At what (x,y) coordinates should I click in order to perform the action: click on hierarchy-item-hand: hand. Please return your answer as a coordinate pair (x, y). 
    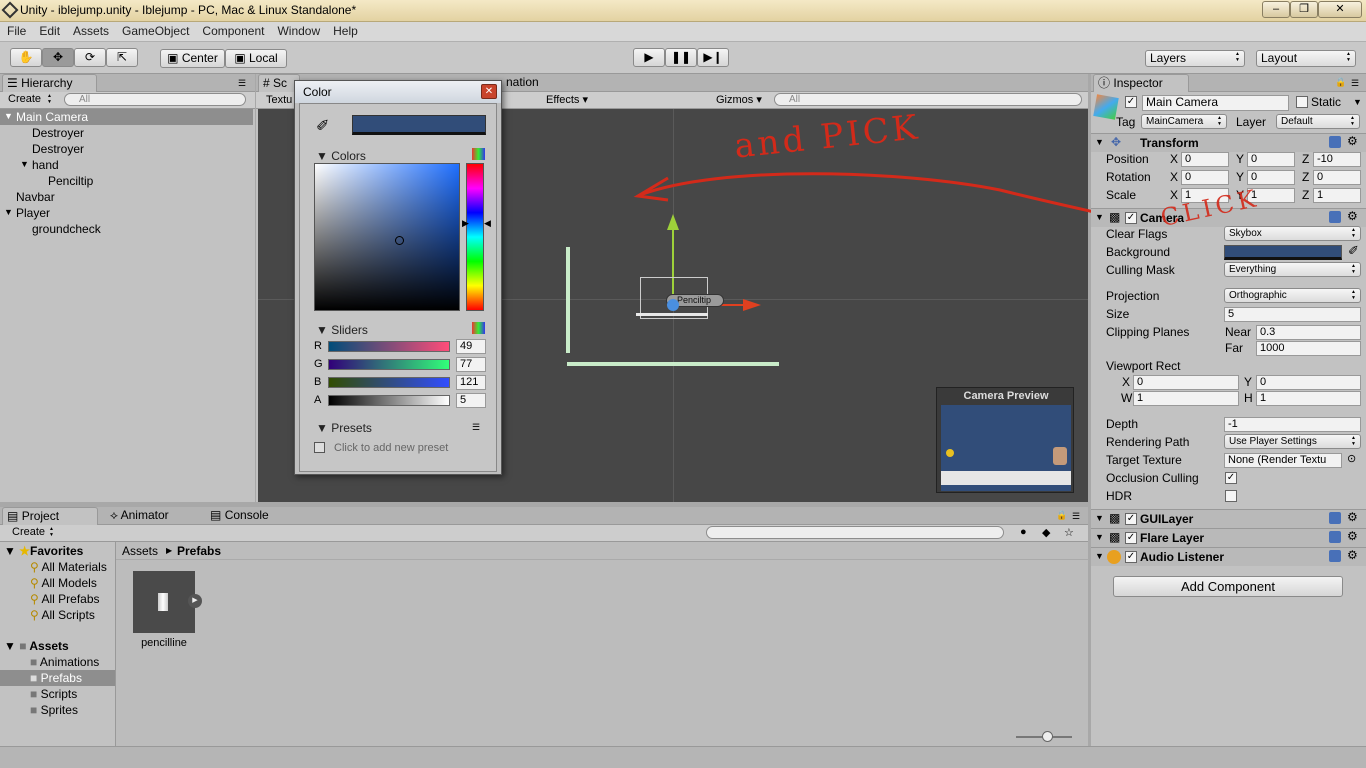
    Looking at the image, I should click on (45, 165).